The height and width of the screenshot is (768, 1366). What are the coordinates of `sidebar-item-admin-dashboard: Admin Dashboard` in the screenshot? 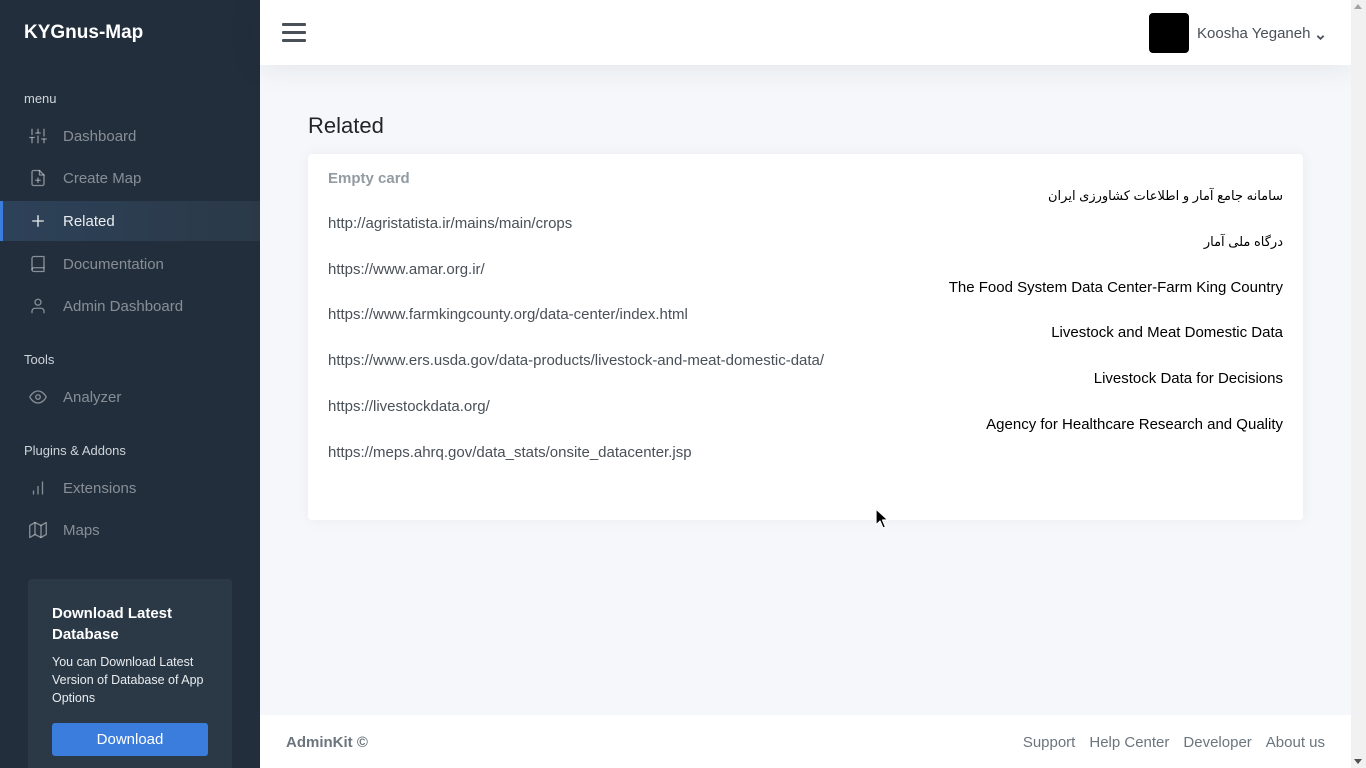 It's located at (130, 306).